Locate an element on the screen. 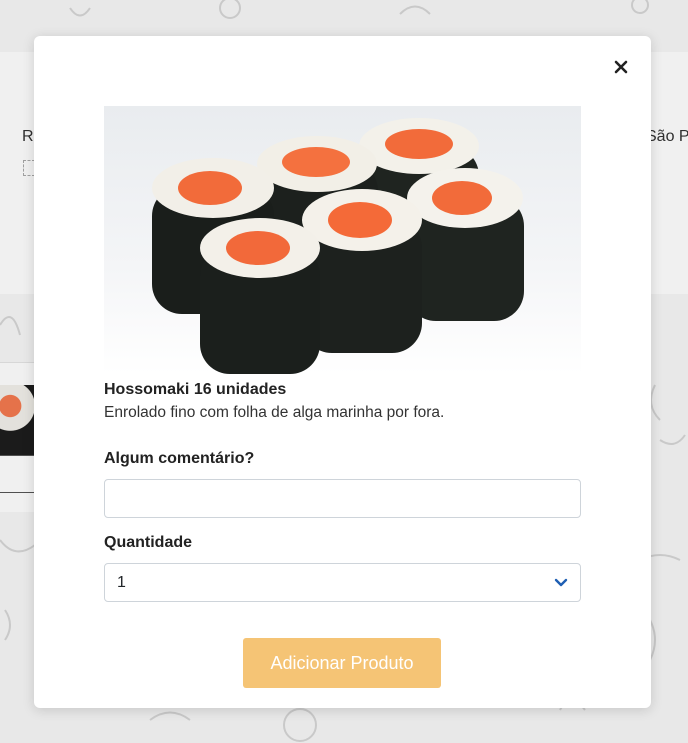  comment-label: Algum comentário? is located at coordinates (179, 458).